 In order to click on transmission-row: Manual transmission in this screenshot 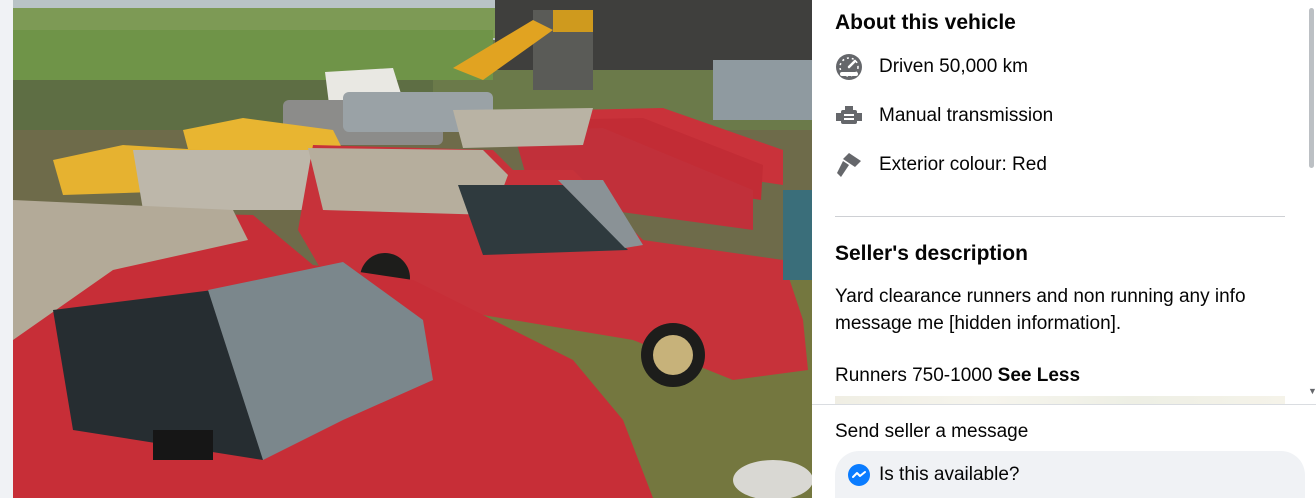, I will do `click(944, 116)`.